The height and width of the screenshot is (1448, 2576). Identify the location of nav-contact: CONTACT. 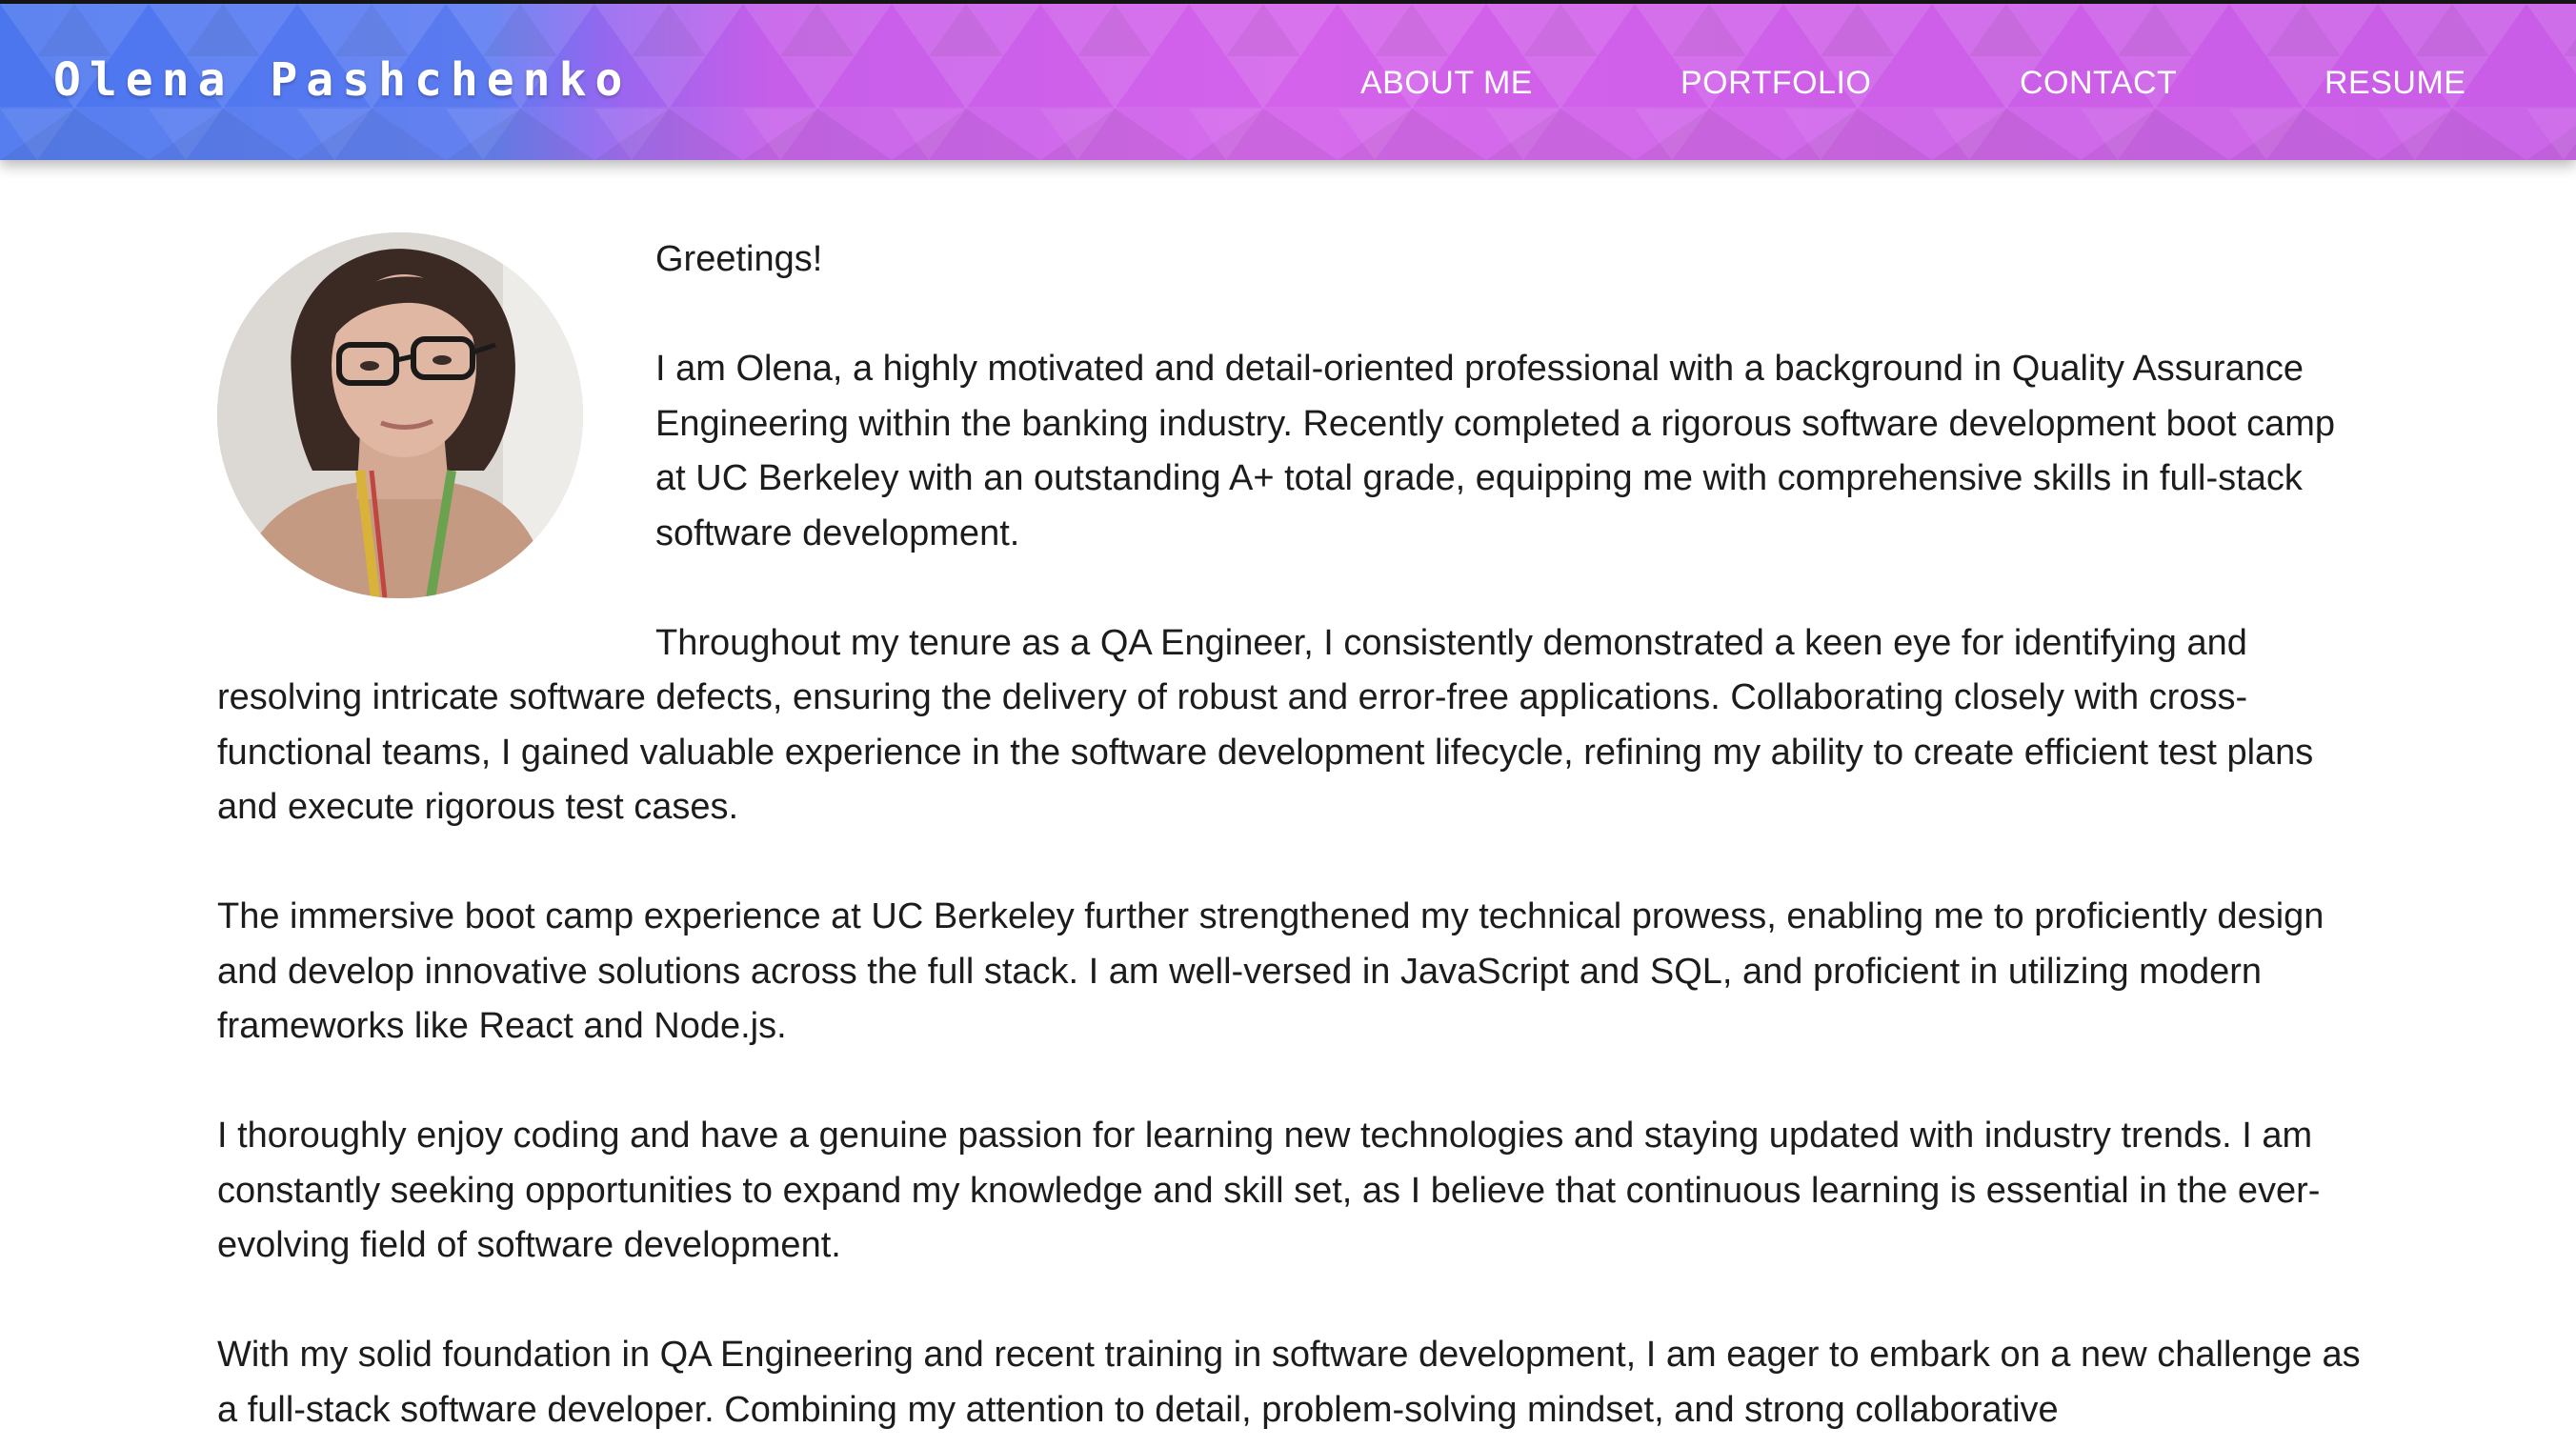
(2098, 83).